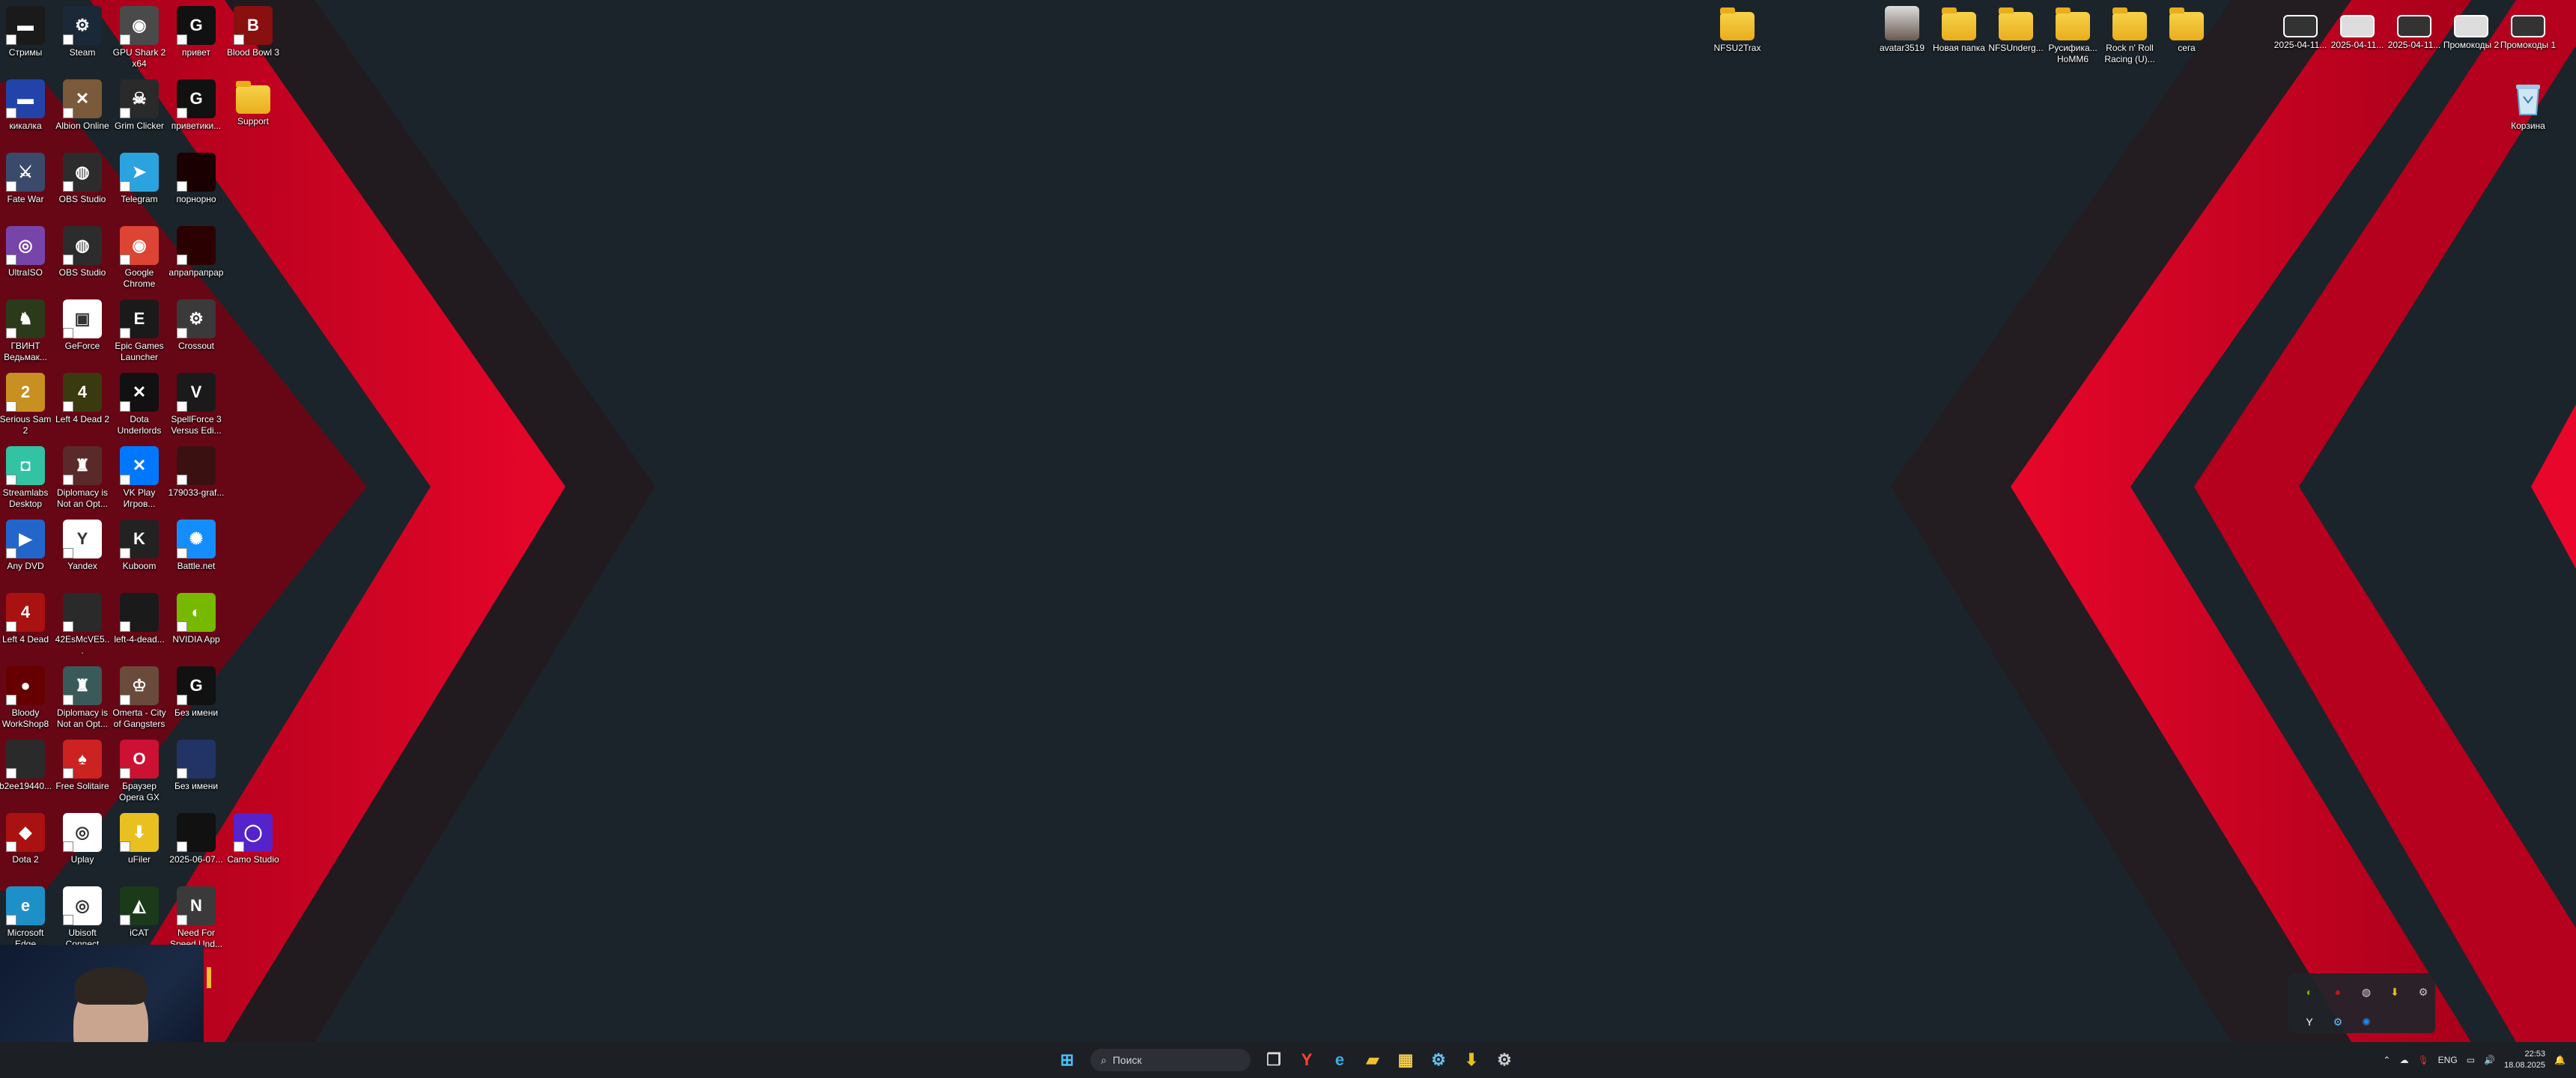 This screenshot has height=1078, width=2576. What do you see at coordinates (2309, 1022) in the screenshot?
I see `yandex-icon: Y` at bounding box center [2309, 1022].